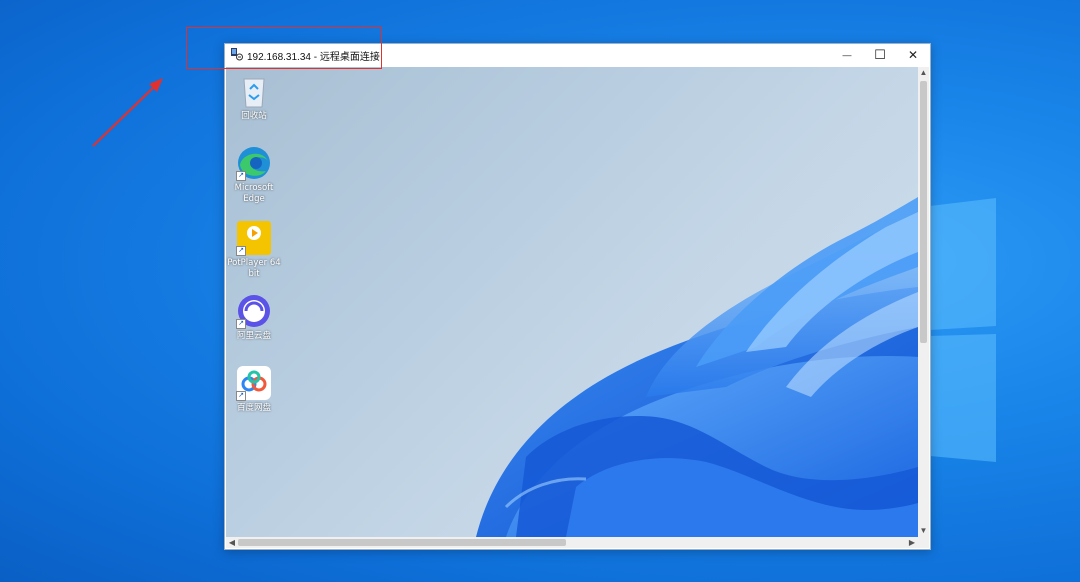 This screenshot has width=1080, height=582. I want to click on desktop-icon-label: Microsoft Edge, so click(254, 193).